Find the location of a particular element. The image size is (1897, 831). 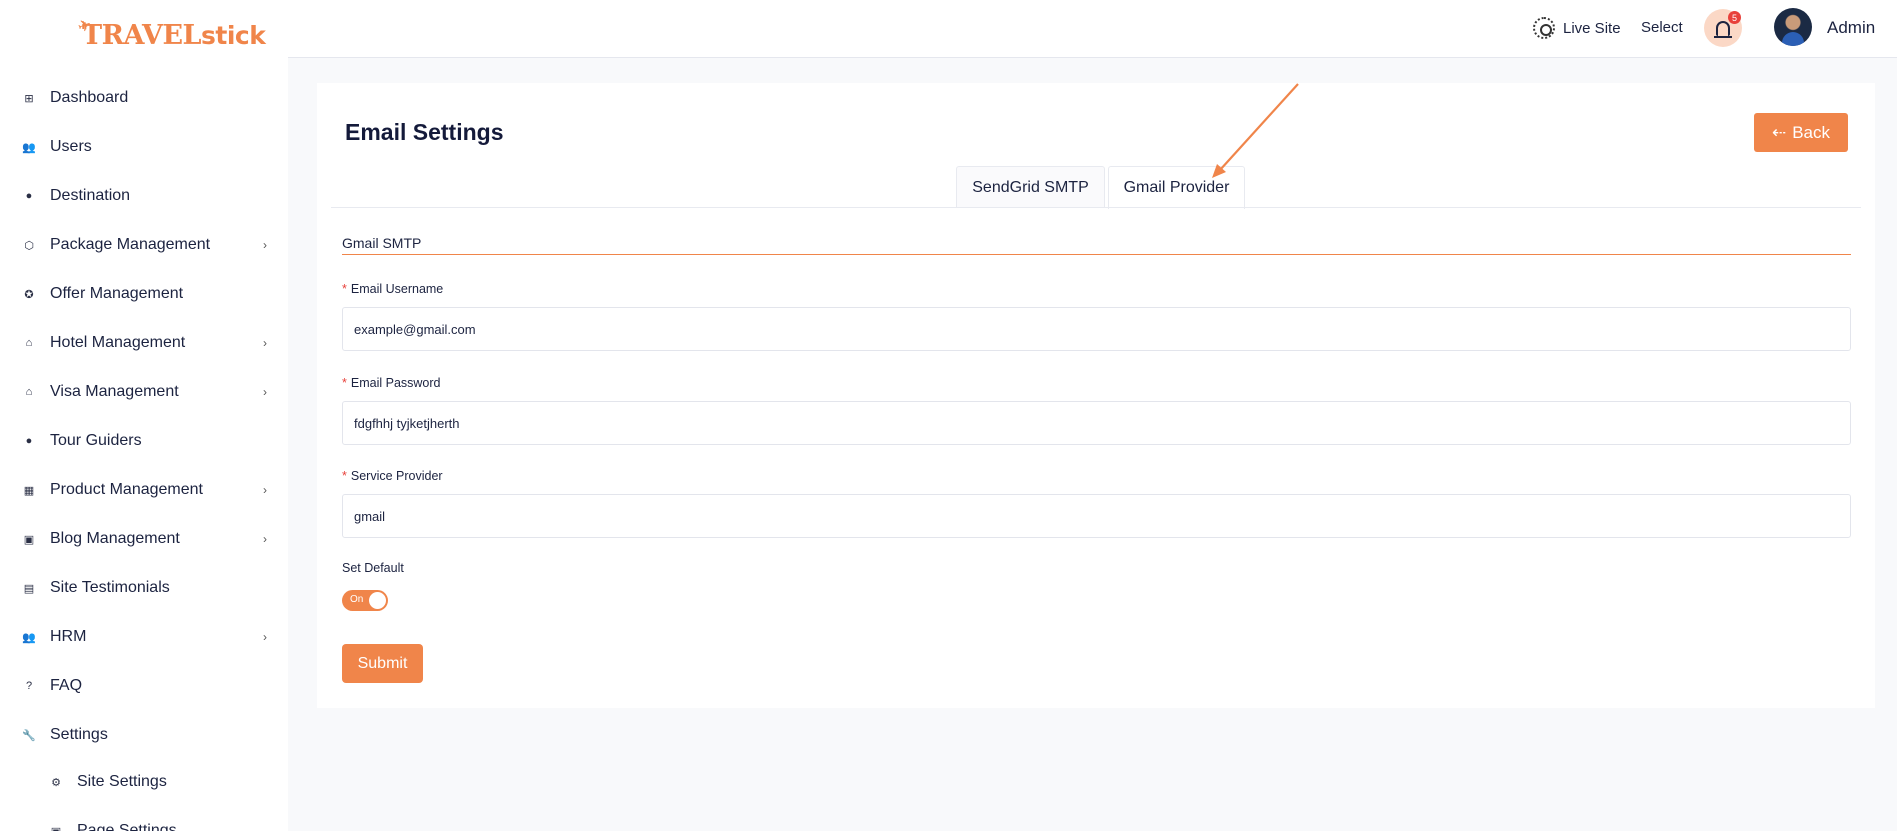

live-site-label: Live Site is located at coordinates (1592, 28).